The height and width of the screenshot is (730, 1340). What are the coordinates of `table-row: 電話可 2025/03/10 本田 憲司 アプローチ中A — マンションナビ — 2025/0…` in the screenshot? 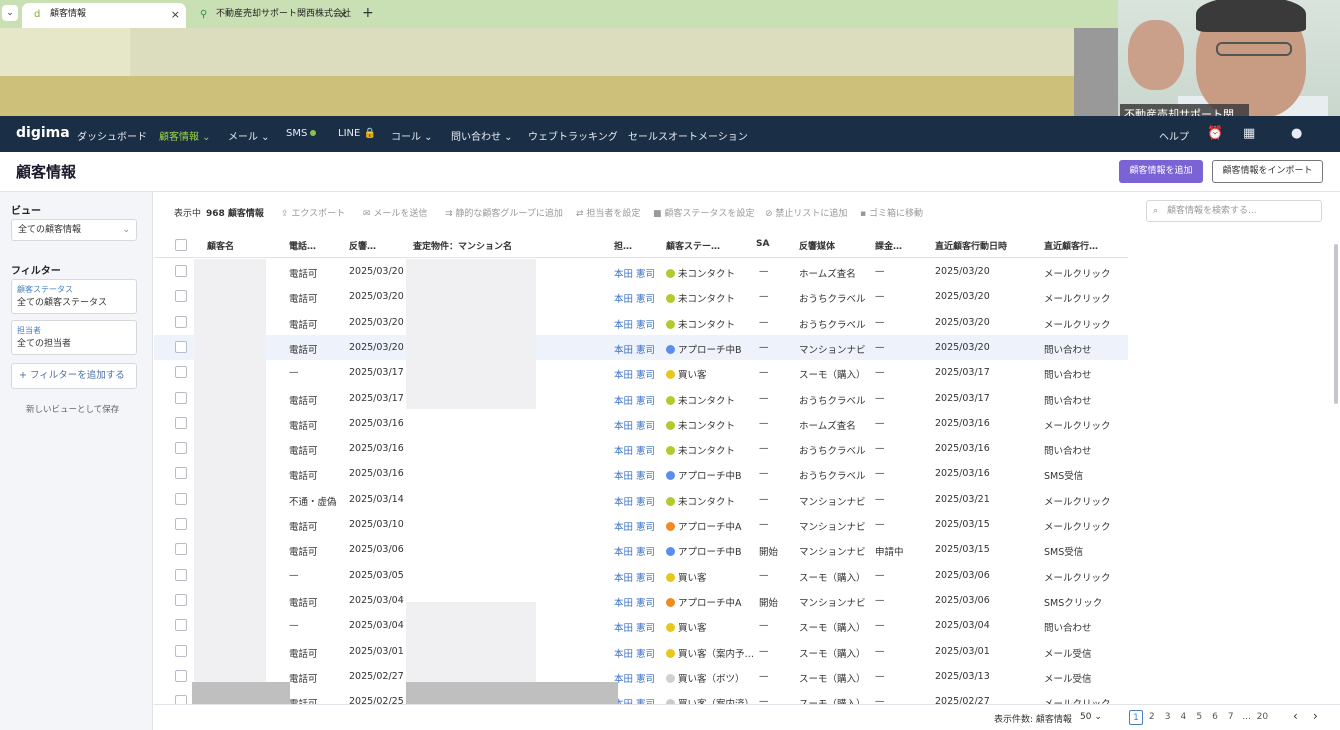 It's located at (641, 524).